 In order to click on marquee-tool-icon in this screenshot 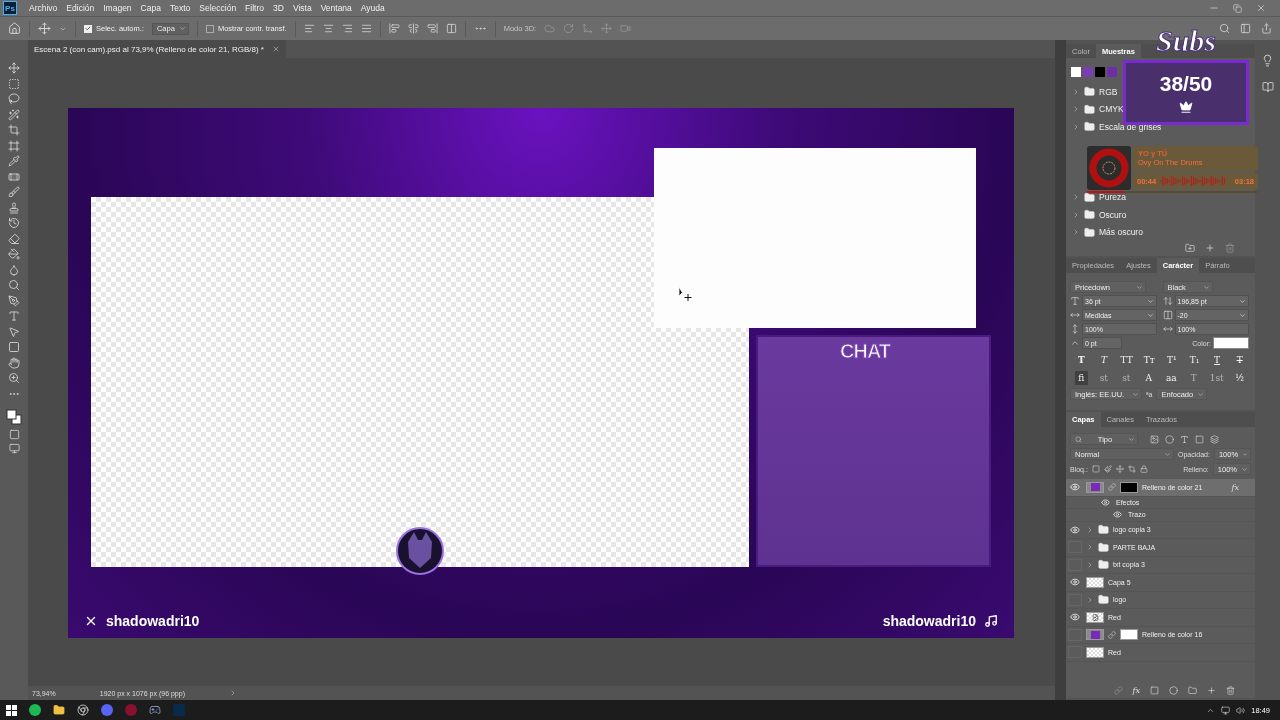, I will do `click(14, 83)`.